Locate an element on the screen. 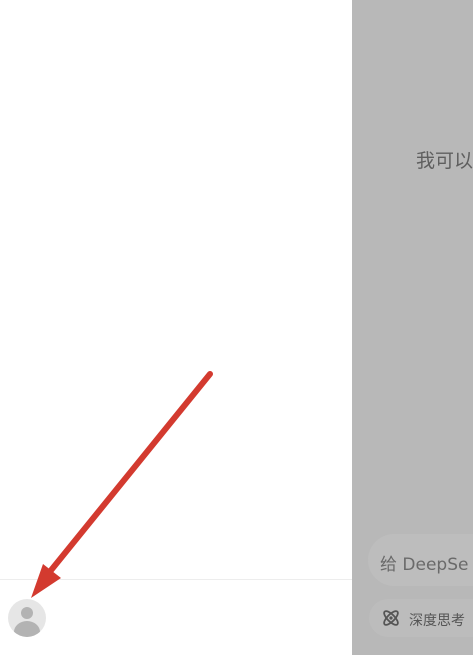 This screenshot has width=473, height=655. avatar-head is located at coordinates (27, 613).